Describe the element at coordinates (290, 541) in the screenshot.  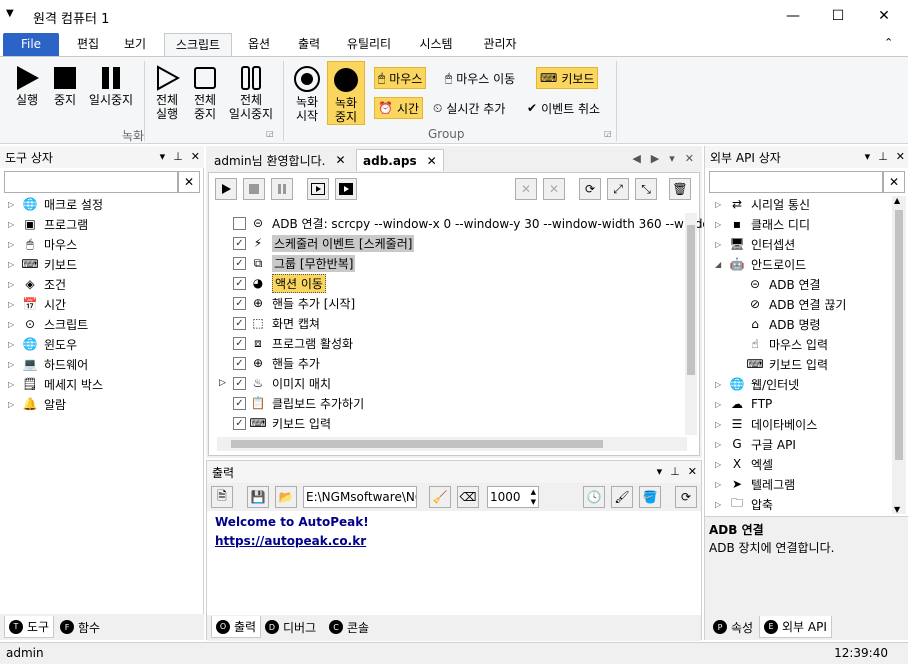
I see `homepage-link: https://autopeak.co.kr` at that location.